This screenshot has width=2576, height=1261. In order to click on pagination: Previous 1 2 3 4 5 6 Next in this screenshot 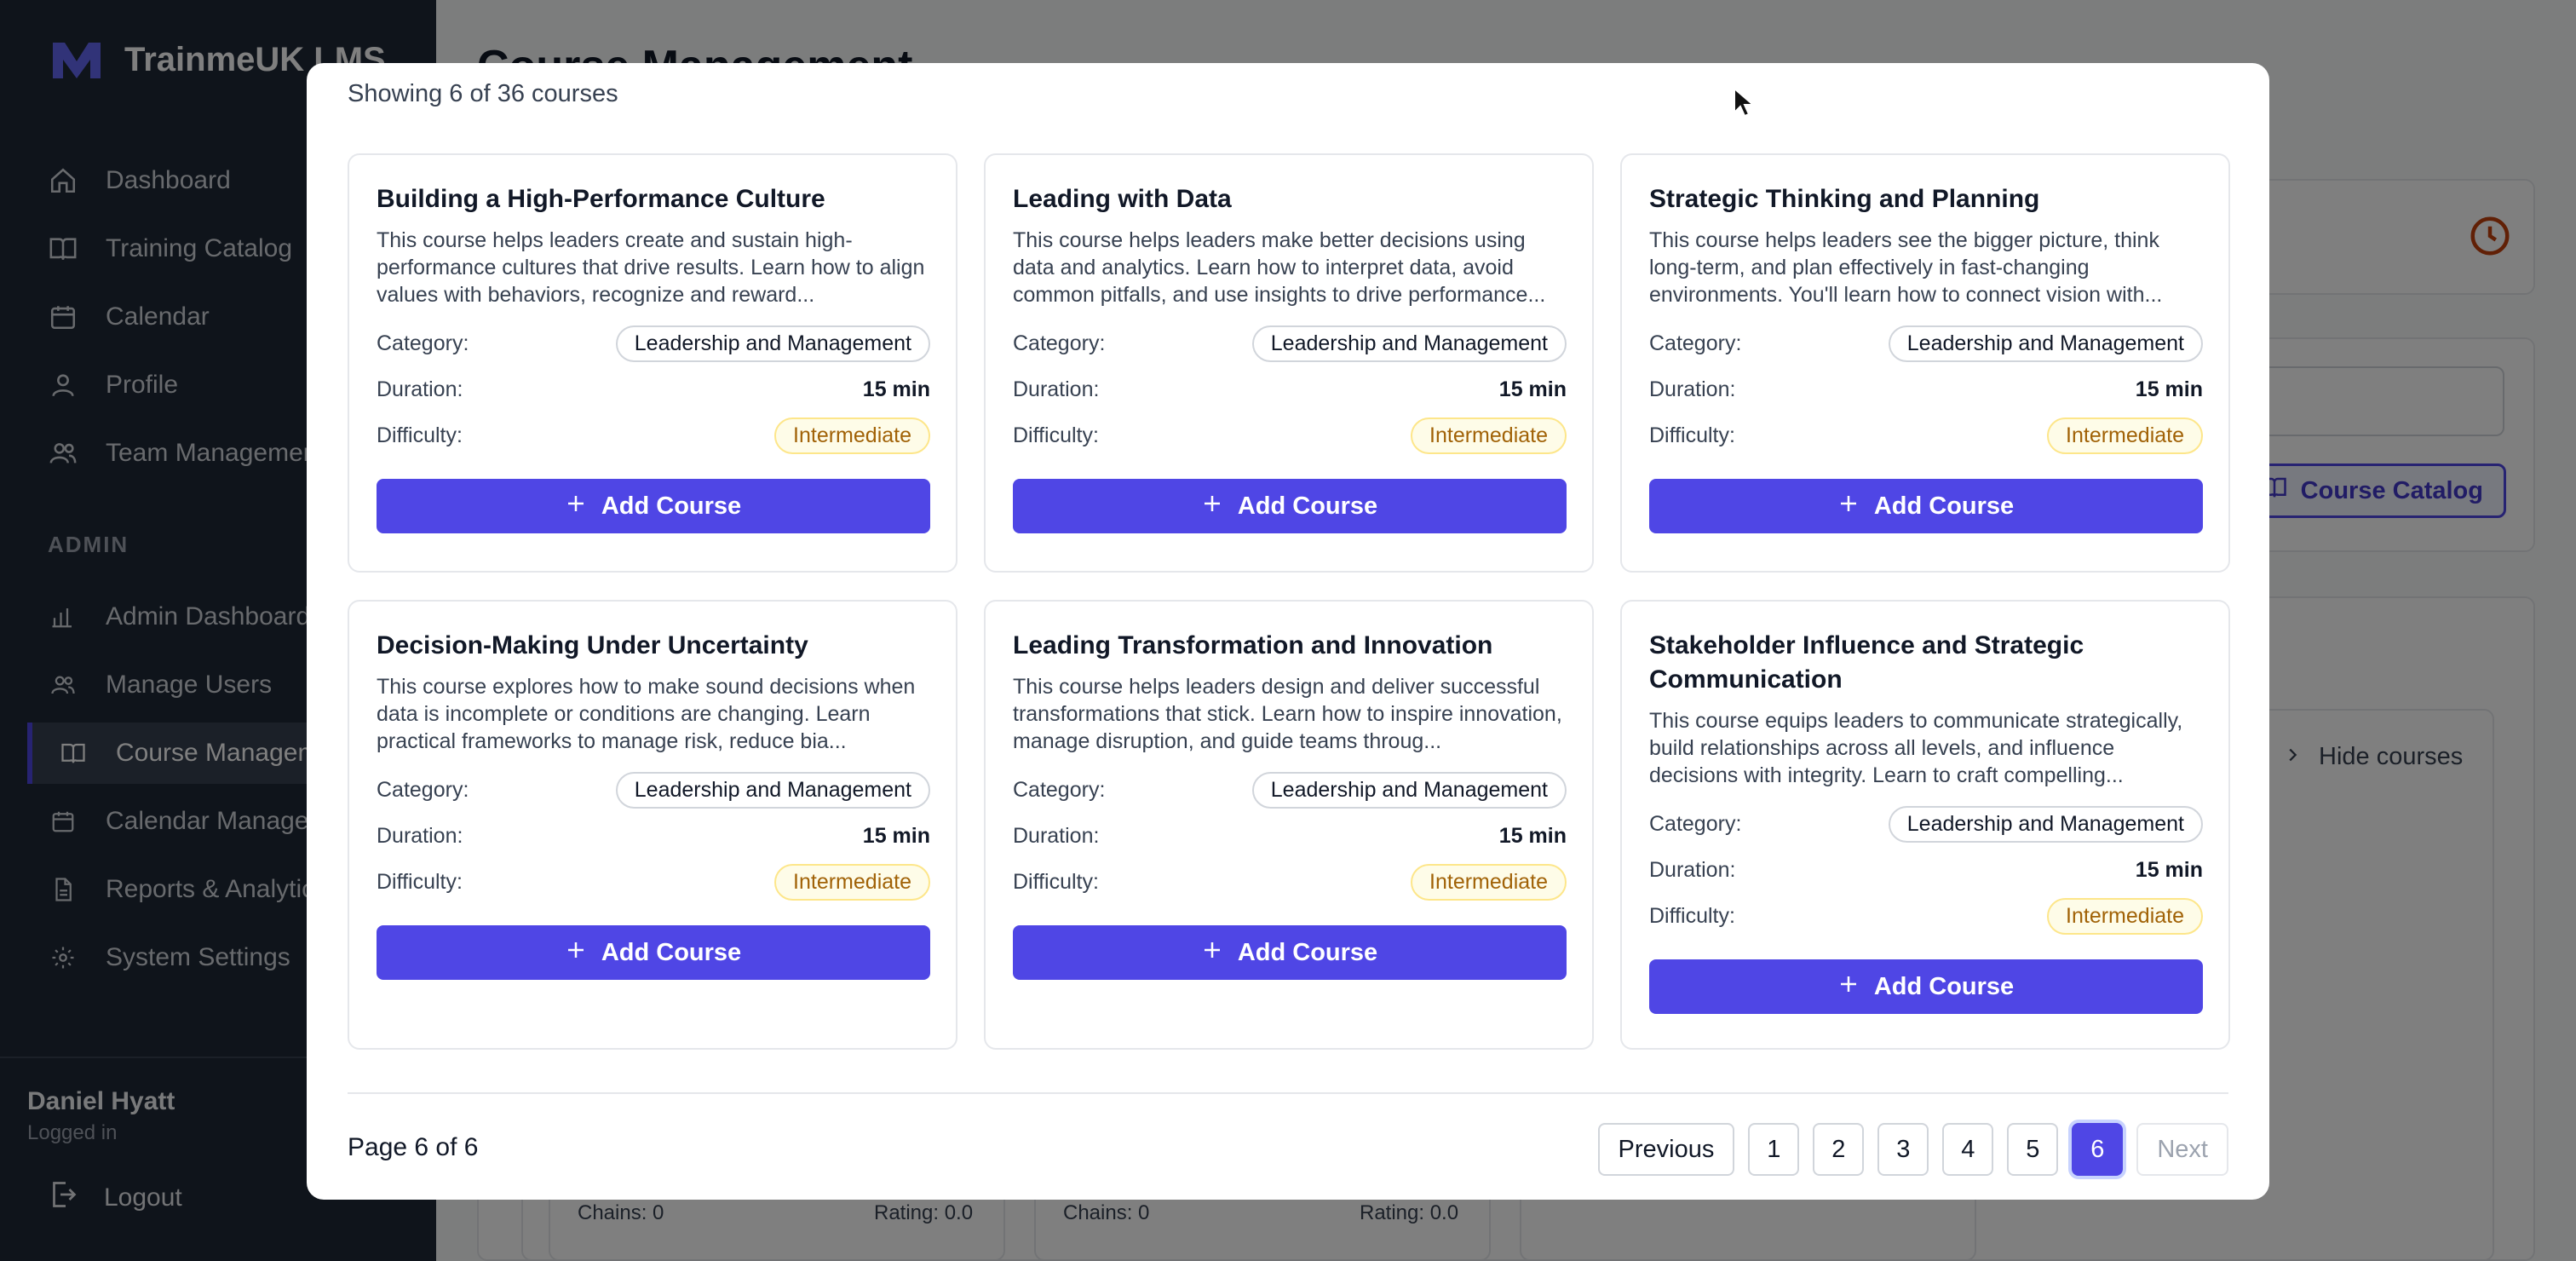, I will do `click(1912, 1149)`.